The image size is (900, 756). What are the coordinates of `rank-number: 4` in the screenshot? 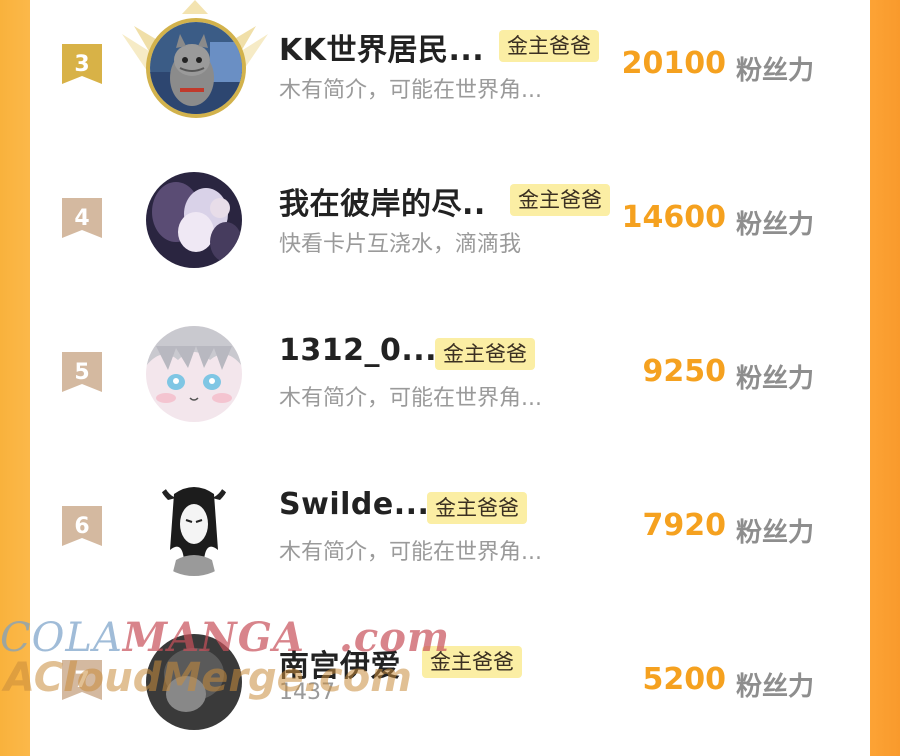 It's located at (82, 218).